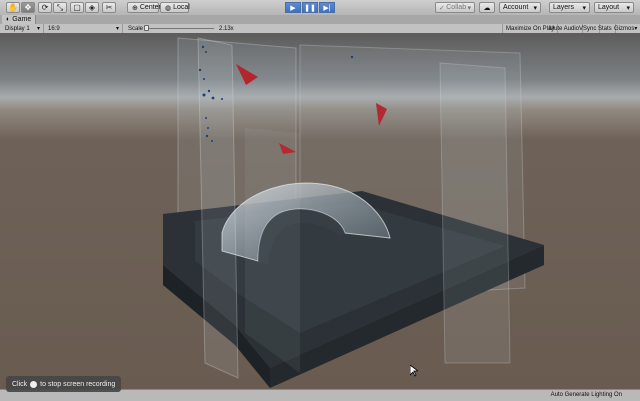  What do you see at coordinates (8, 19) in the screenshot?
I see `game-icon: ◐` at bounding box center [8, 19].